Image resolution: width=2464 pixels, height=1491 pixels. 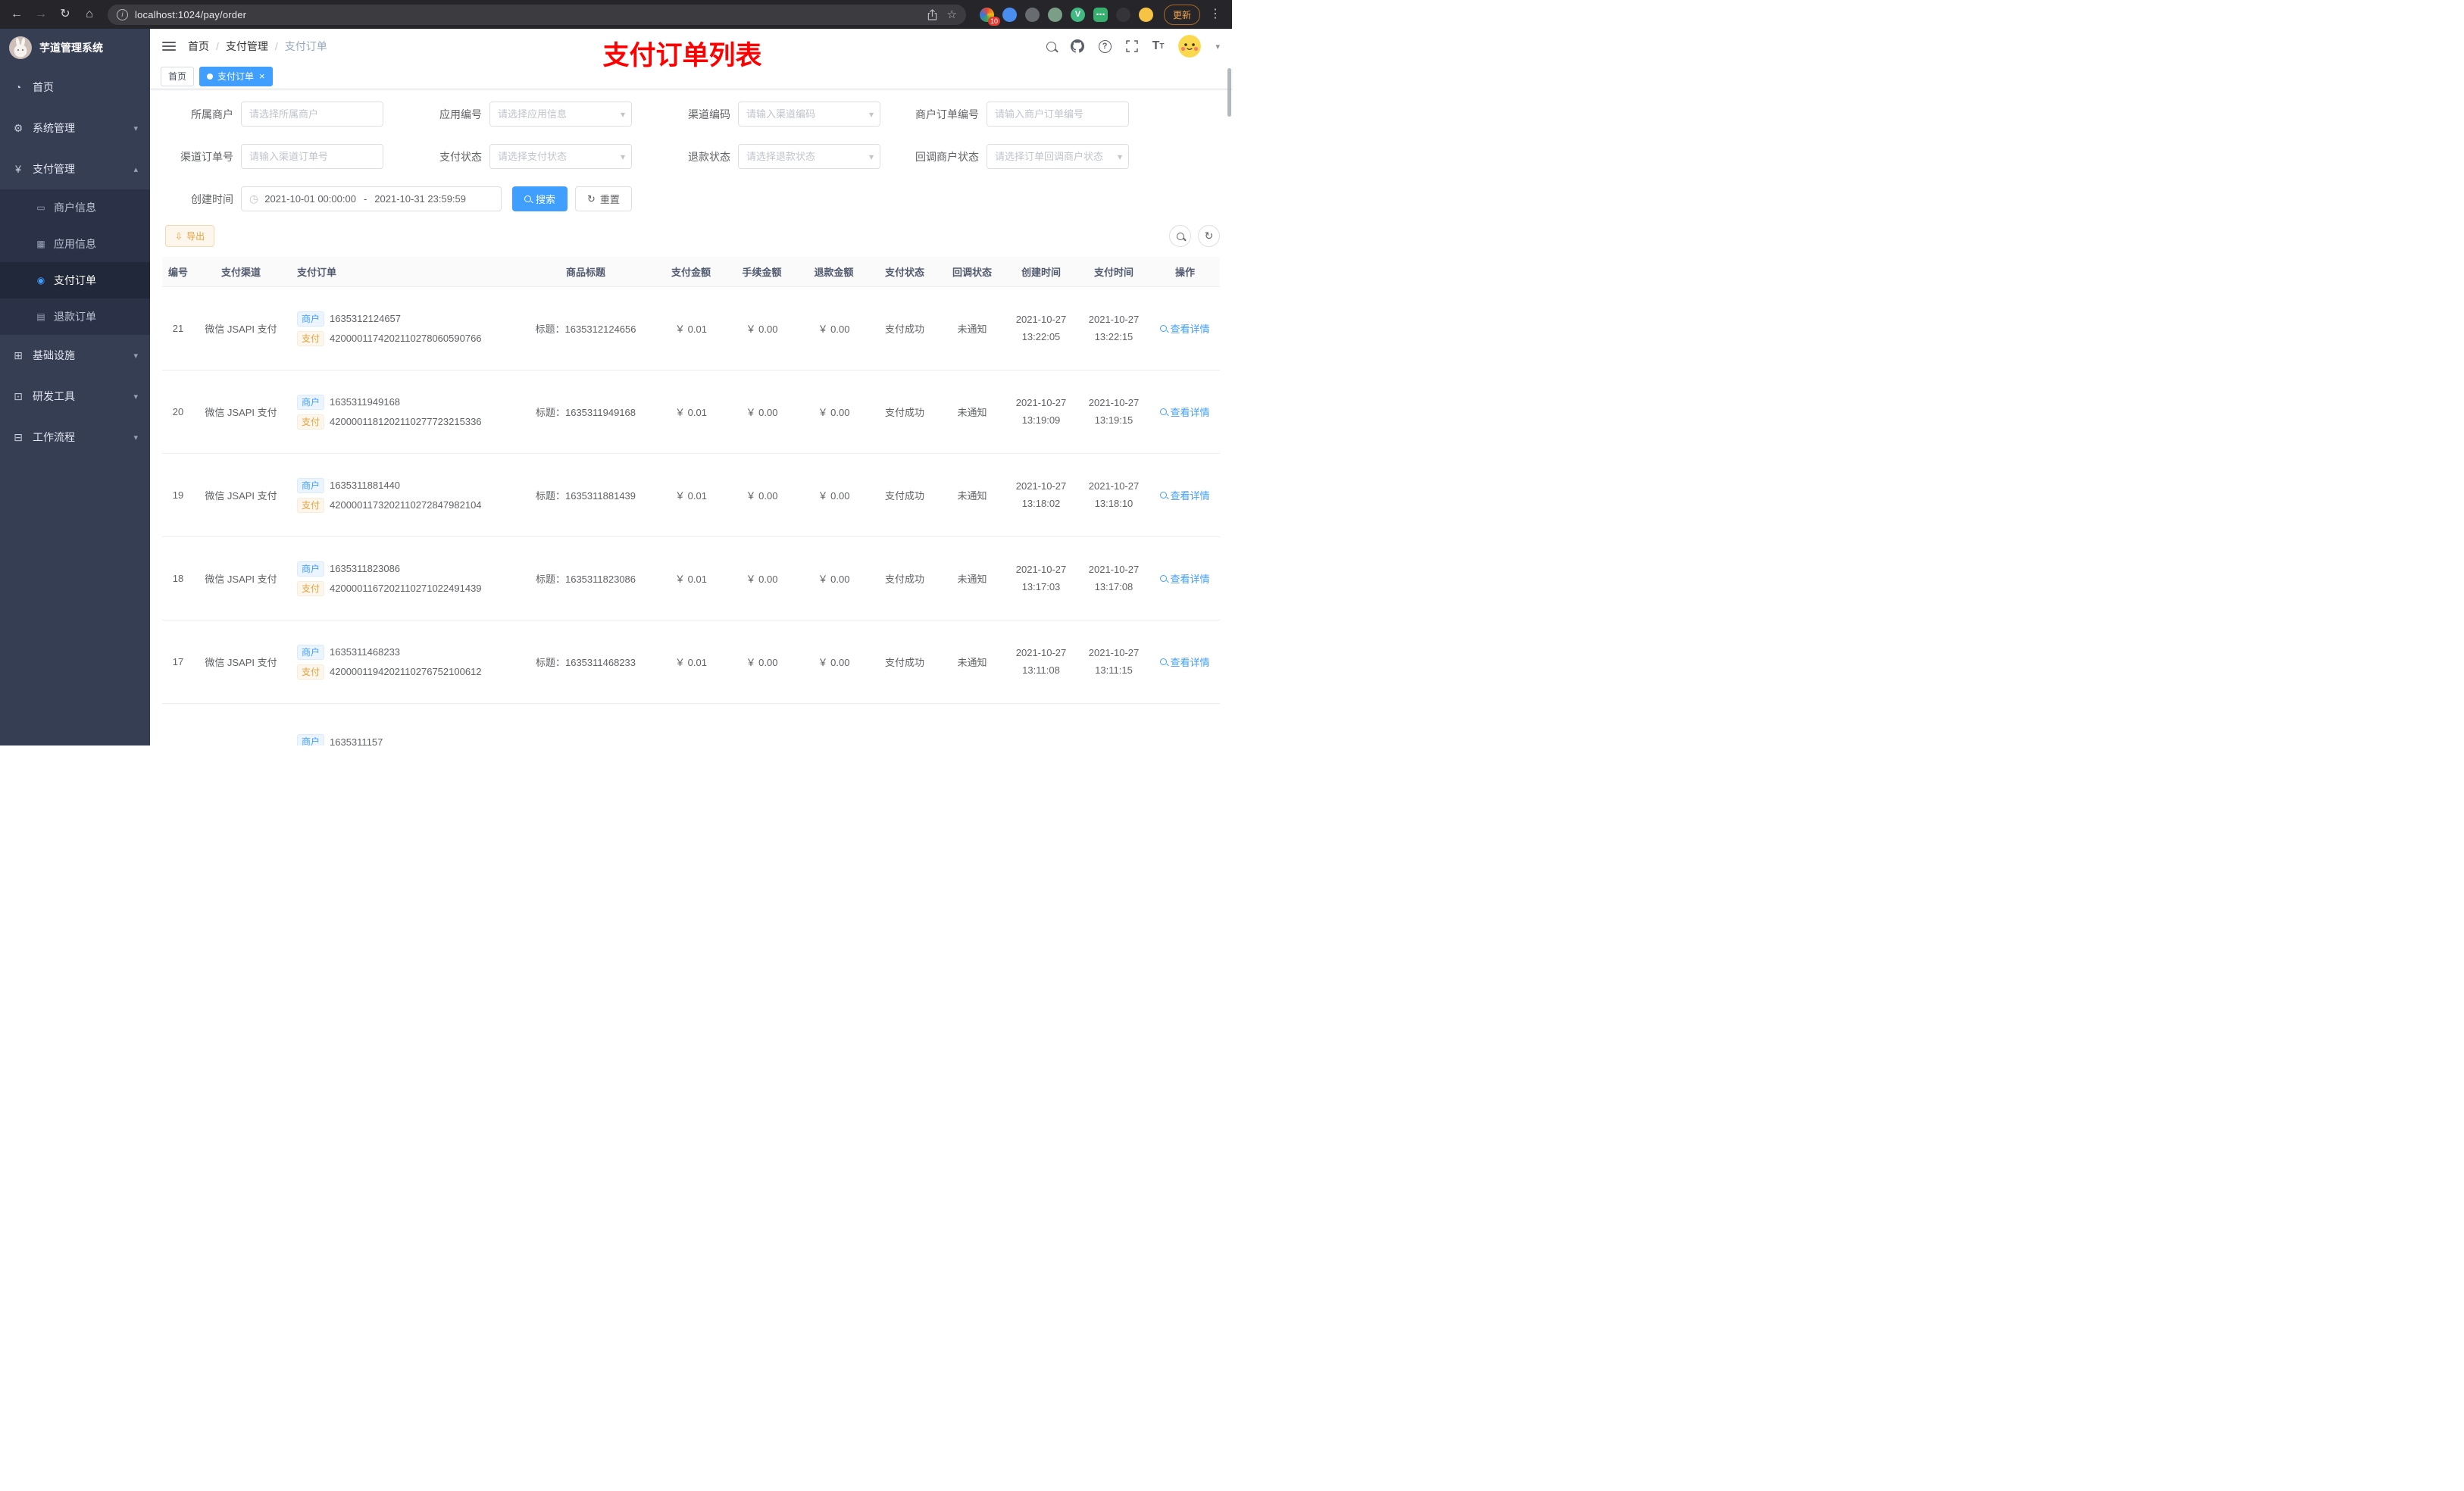 What do you see at coordinates (1122, 14) in the screenshot?
I see `pin-extension-icon` at bounding box center [1122, 14].